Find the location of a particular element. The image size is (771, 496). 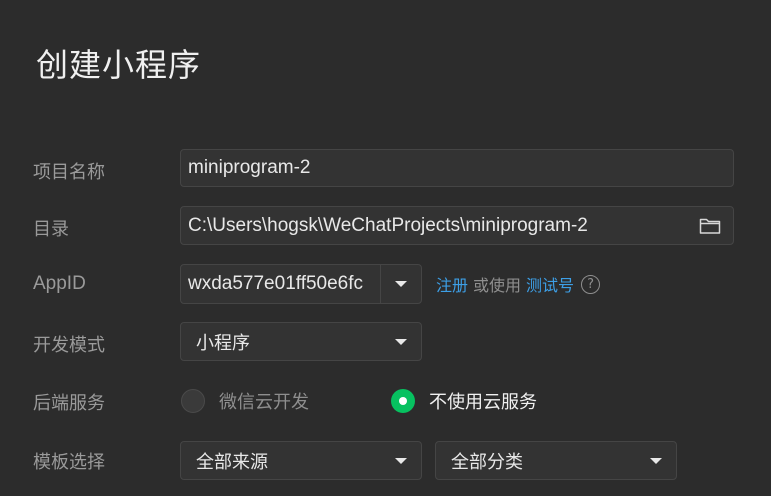

radio-no-cloud-label: 不使用云服务 is located at coordinates (483, 402).